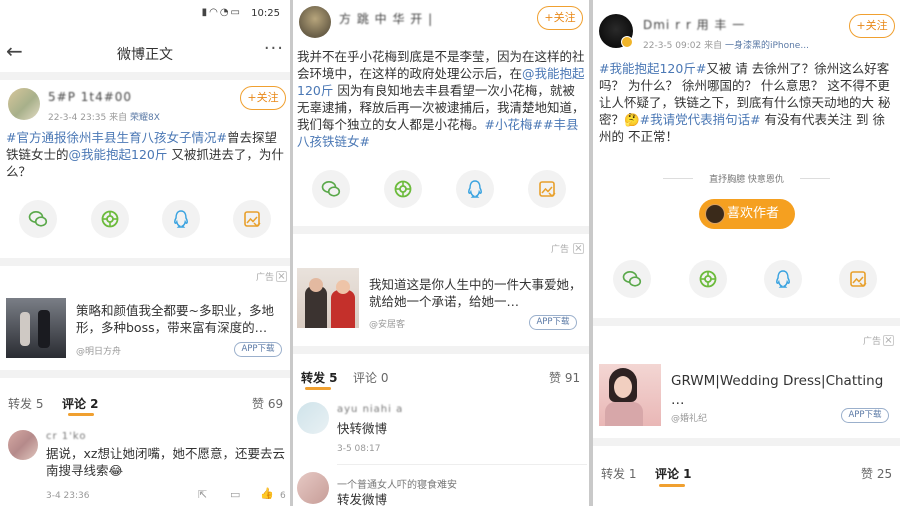 This screenshot has height=506, width=900. What do you see at coordinates (118, 154) in the screenshot?
I see `mention-link: @我能抱起120斤` at bounding box center [118, 154].